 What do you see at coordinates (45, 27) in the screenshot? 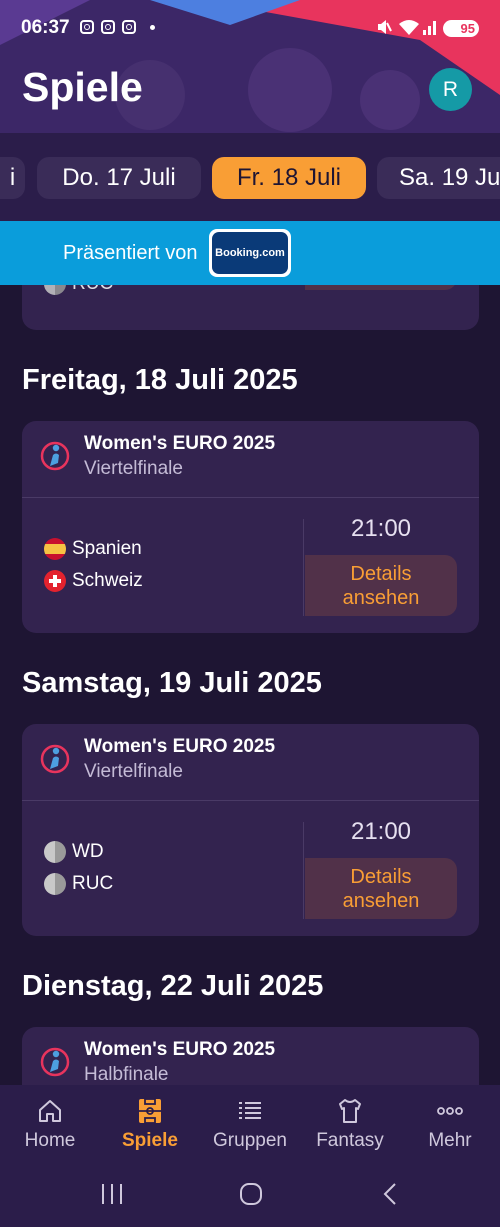
I see `status-time: 06:37` at bounding box center [45, 27].